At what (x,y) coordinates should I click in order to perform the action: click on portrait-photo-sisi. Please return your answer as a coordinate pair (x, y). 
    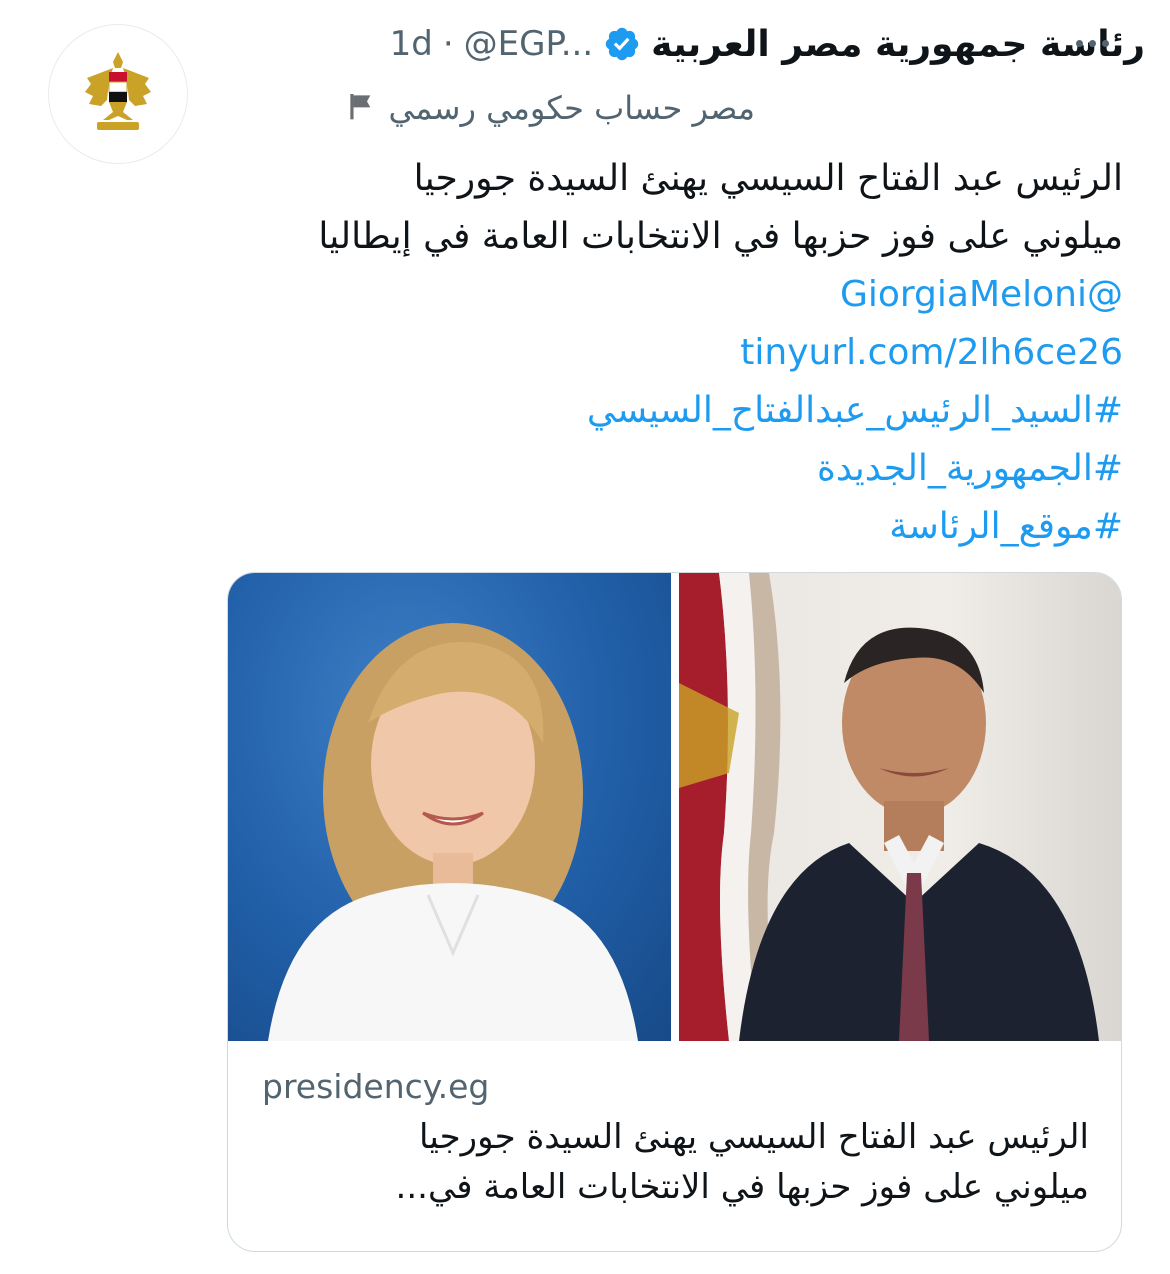
    Looking at the image, I should click on (900, 807).